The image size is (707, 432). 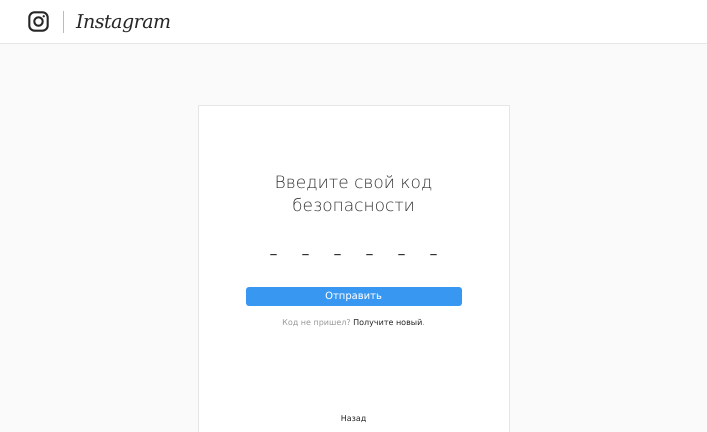 What do you see at coordinates (387, 322) in the screenshot?
I see `resend-link: Получите новый` at bounding box center [387, 322].